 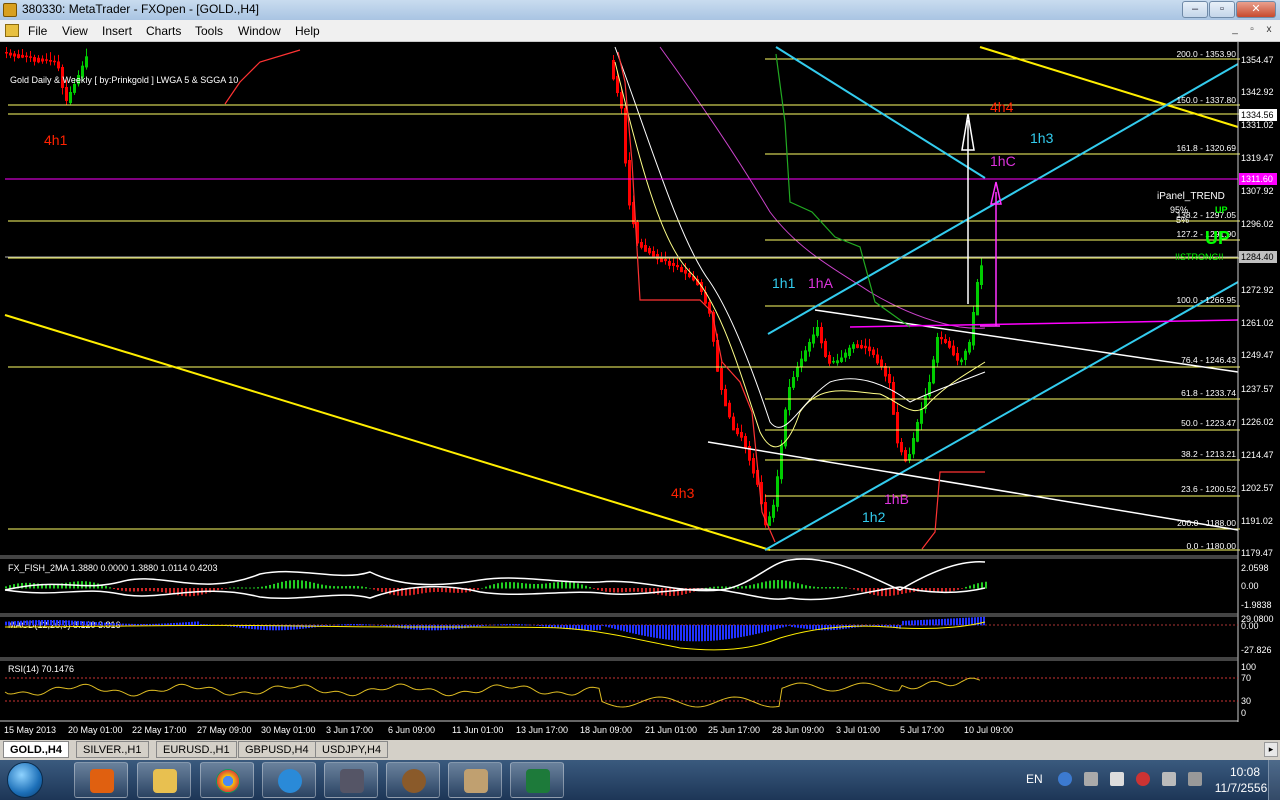 What do you see at coordinates (259, 31) in the screenshot?
I see `menu-window: Window` at bounding box center [259, 31].